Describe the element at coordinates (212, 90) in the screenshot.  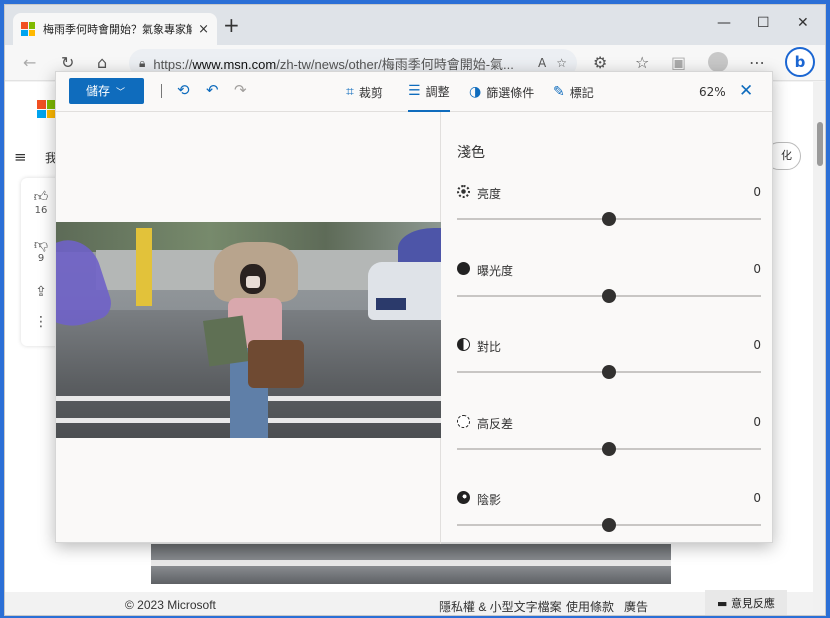
I see `undo-icon: ↶` at that location.